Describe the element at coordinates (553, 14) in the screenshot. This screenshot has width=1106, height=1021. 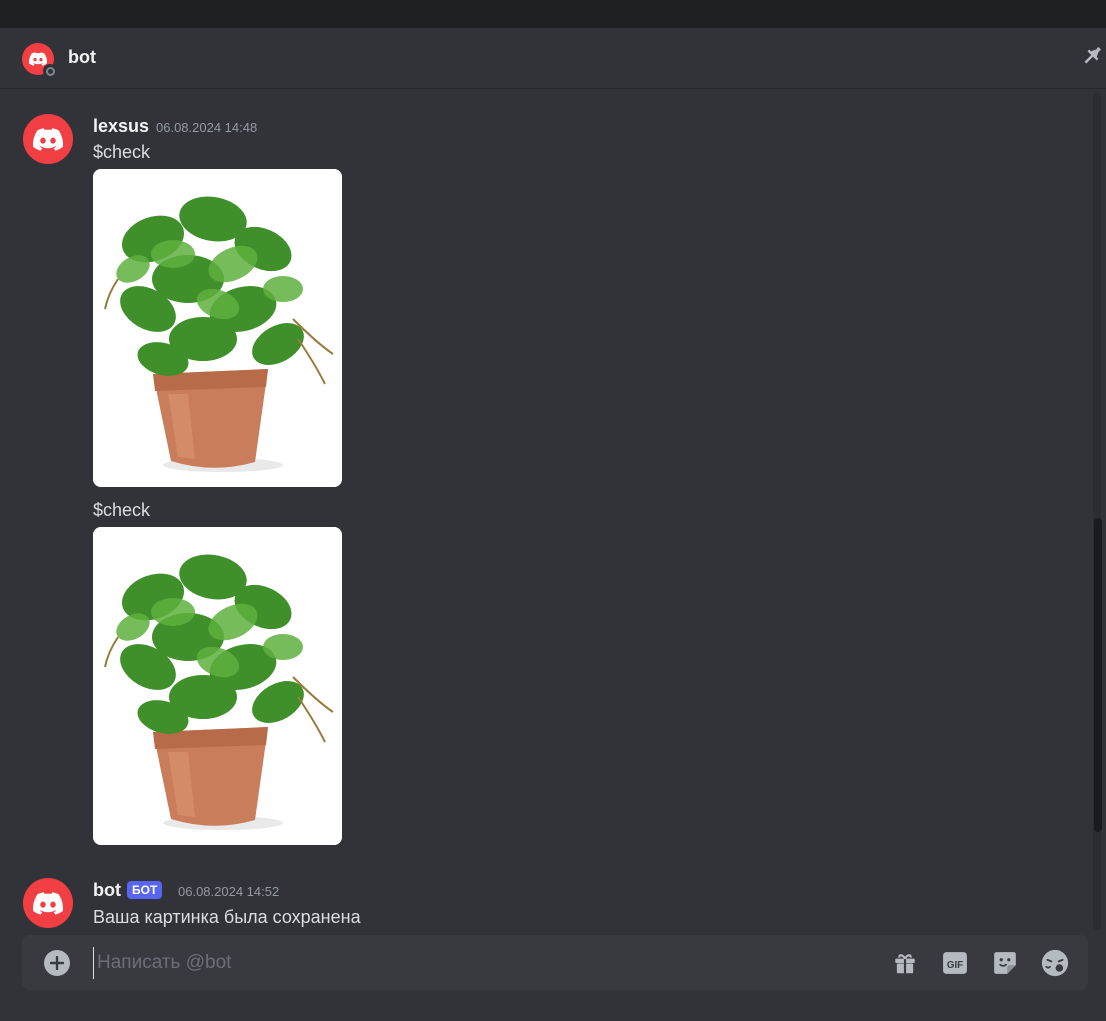
I see `window-top-bar` at that location.